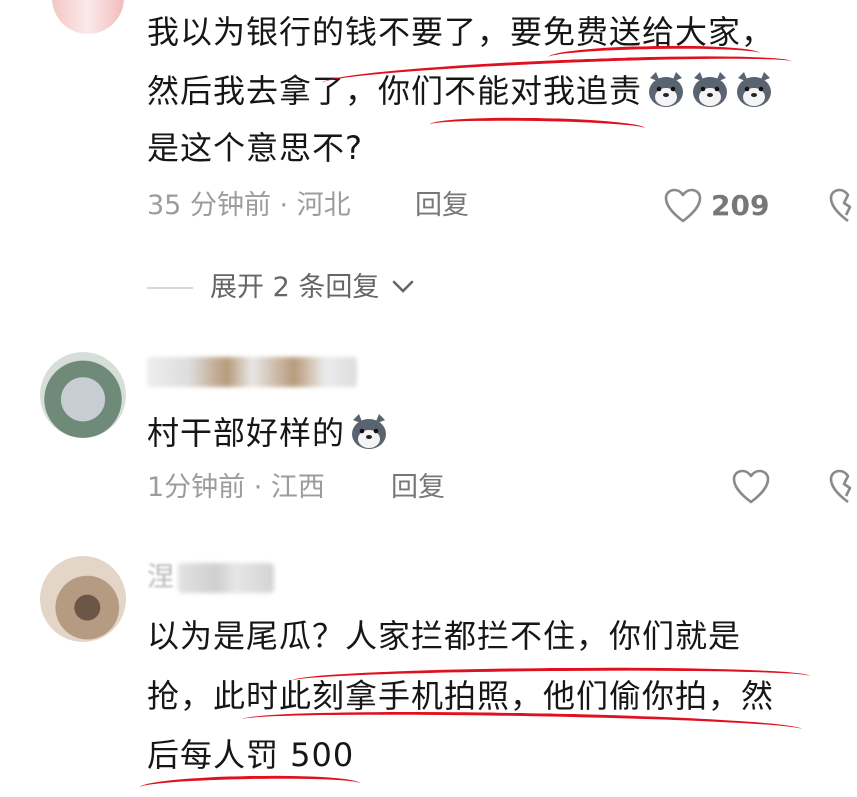  What do you see at coordinates (246, 433) in the screenshot?
I see `comment-text: 村干部好样的` at bounding box center [246, 433].